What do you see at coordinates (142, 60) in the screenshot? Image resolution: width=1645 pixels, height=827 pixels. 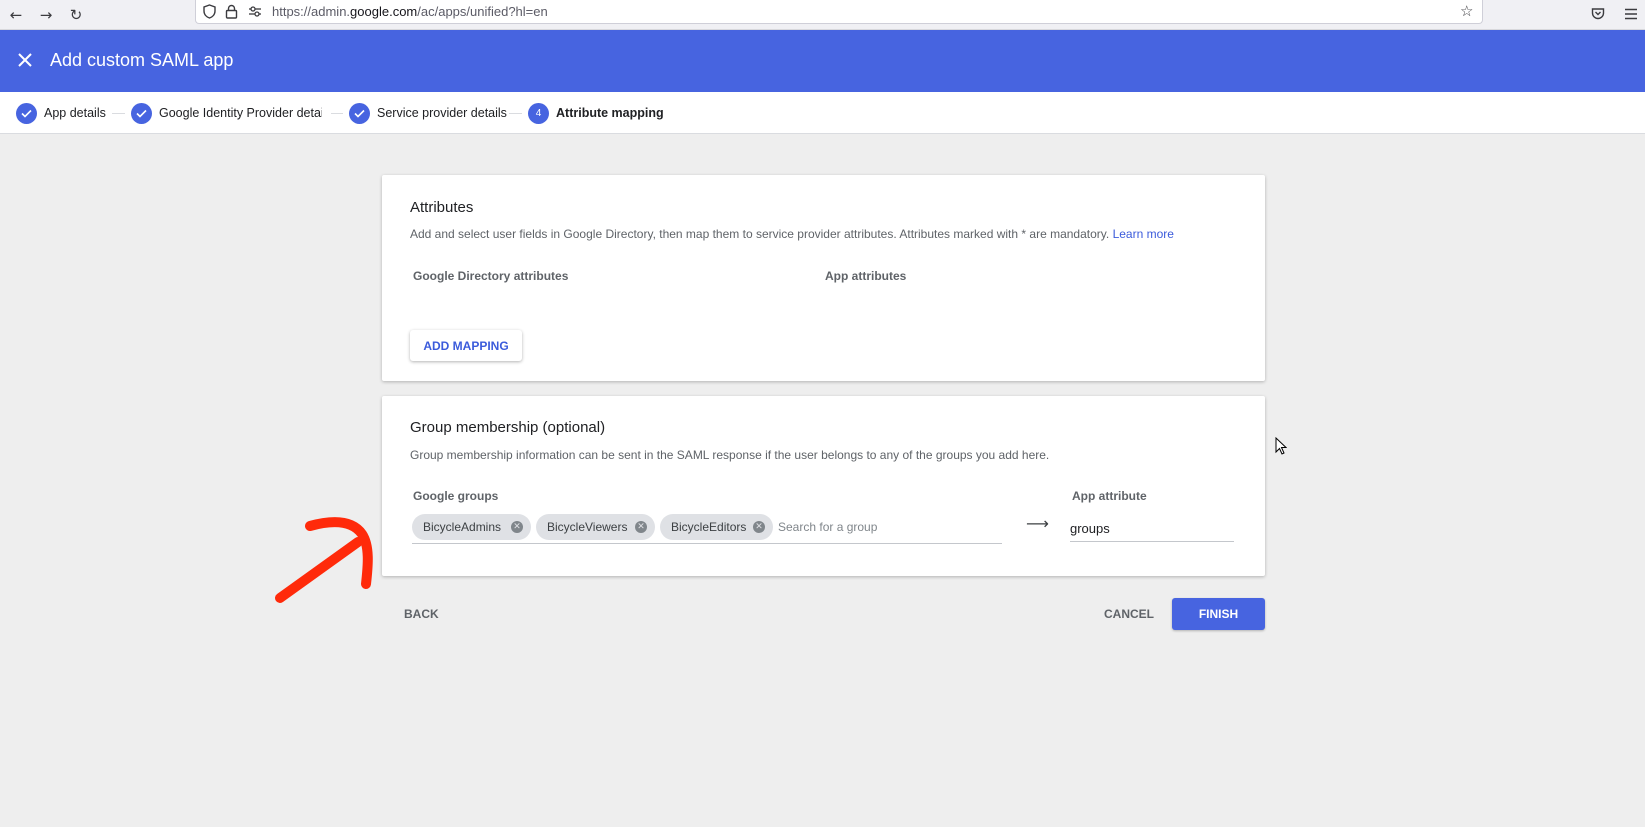 I see `page-title: Add custom SAML app` at bounding box center [142, 60].